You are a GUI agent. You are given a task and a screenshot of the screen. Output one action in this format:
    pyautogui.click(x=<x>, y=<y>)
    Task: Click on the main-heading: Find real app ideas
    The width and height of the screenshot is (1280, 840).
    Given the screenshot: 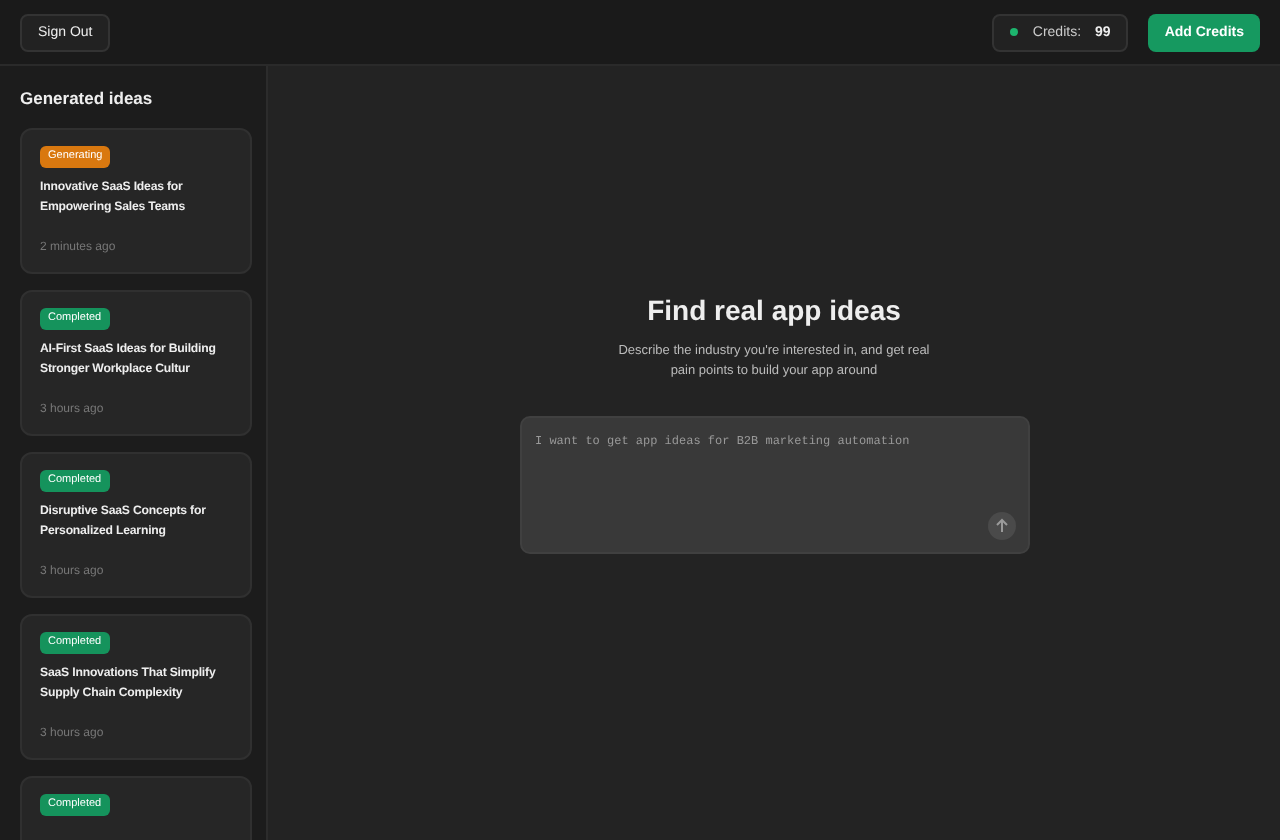 What is the action you would take?
    pyautogui.click(x=774, y=309)
    